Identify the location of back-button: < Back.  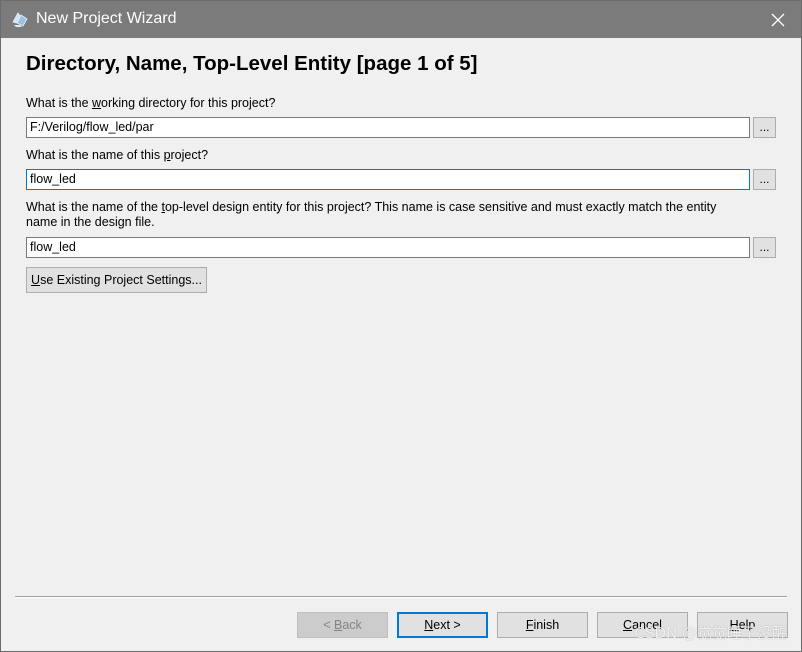
(342, 625).